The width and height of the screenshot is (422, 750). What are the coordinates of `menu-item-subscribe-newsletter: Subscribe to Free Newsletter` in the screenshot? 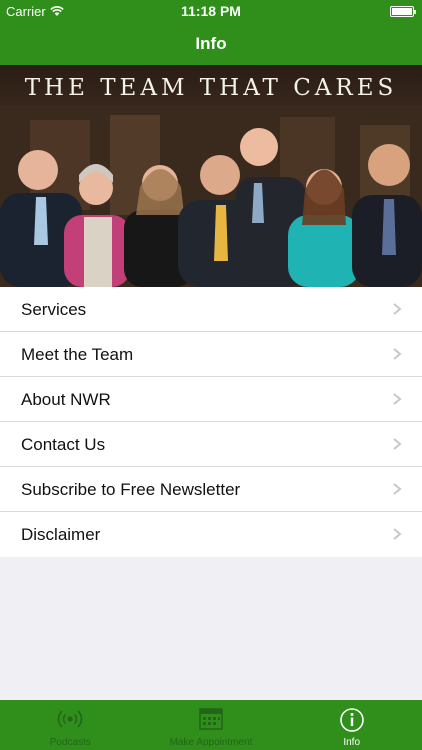 It's located at (211, 489).